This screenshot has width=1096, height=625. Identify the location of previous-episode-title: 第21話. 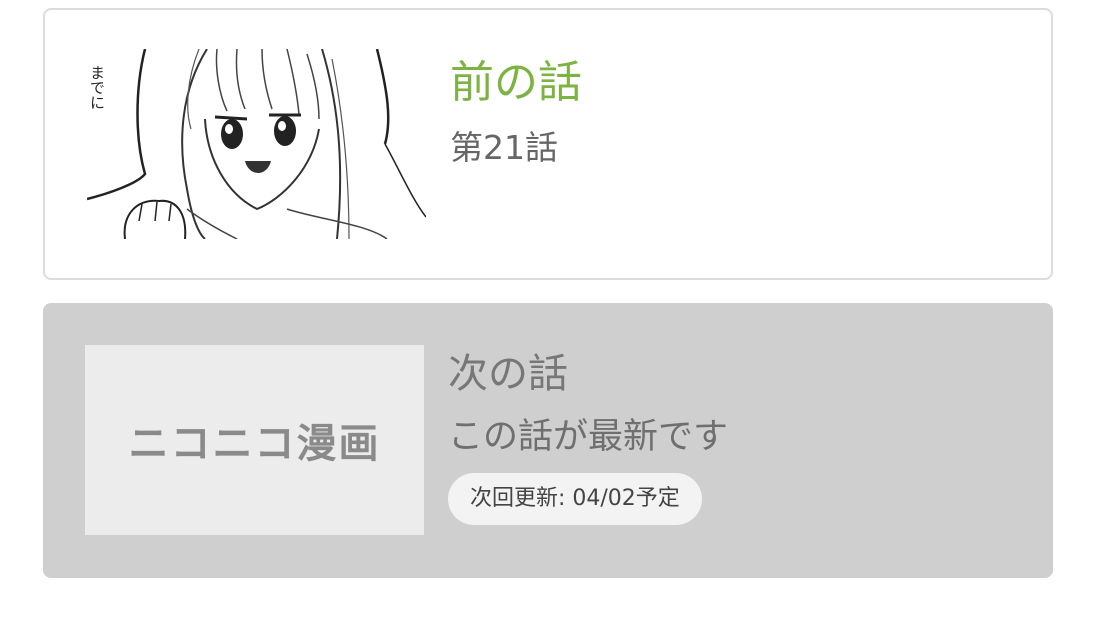
(504, 147).